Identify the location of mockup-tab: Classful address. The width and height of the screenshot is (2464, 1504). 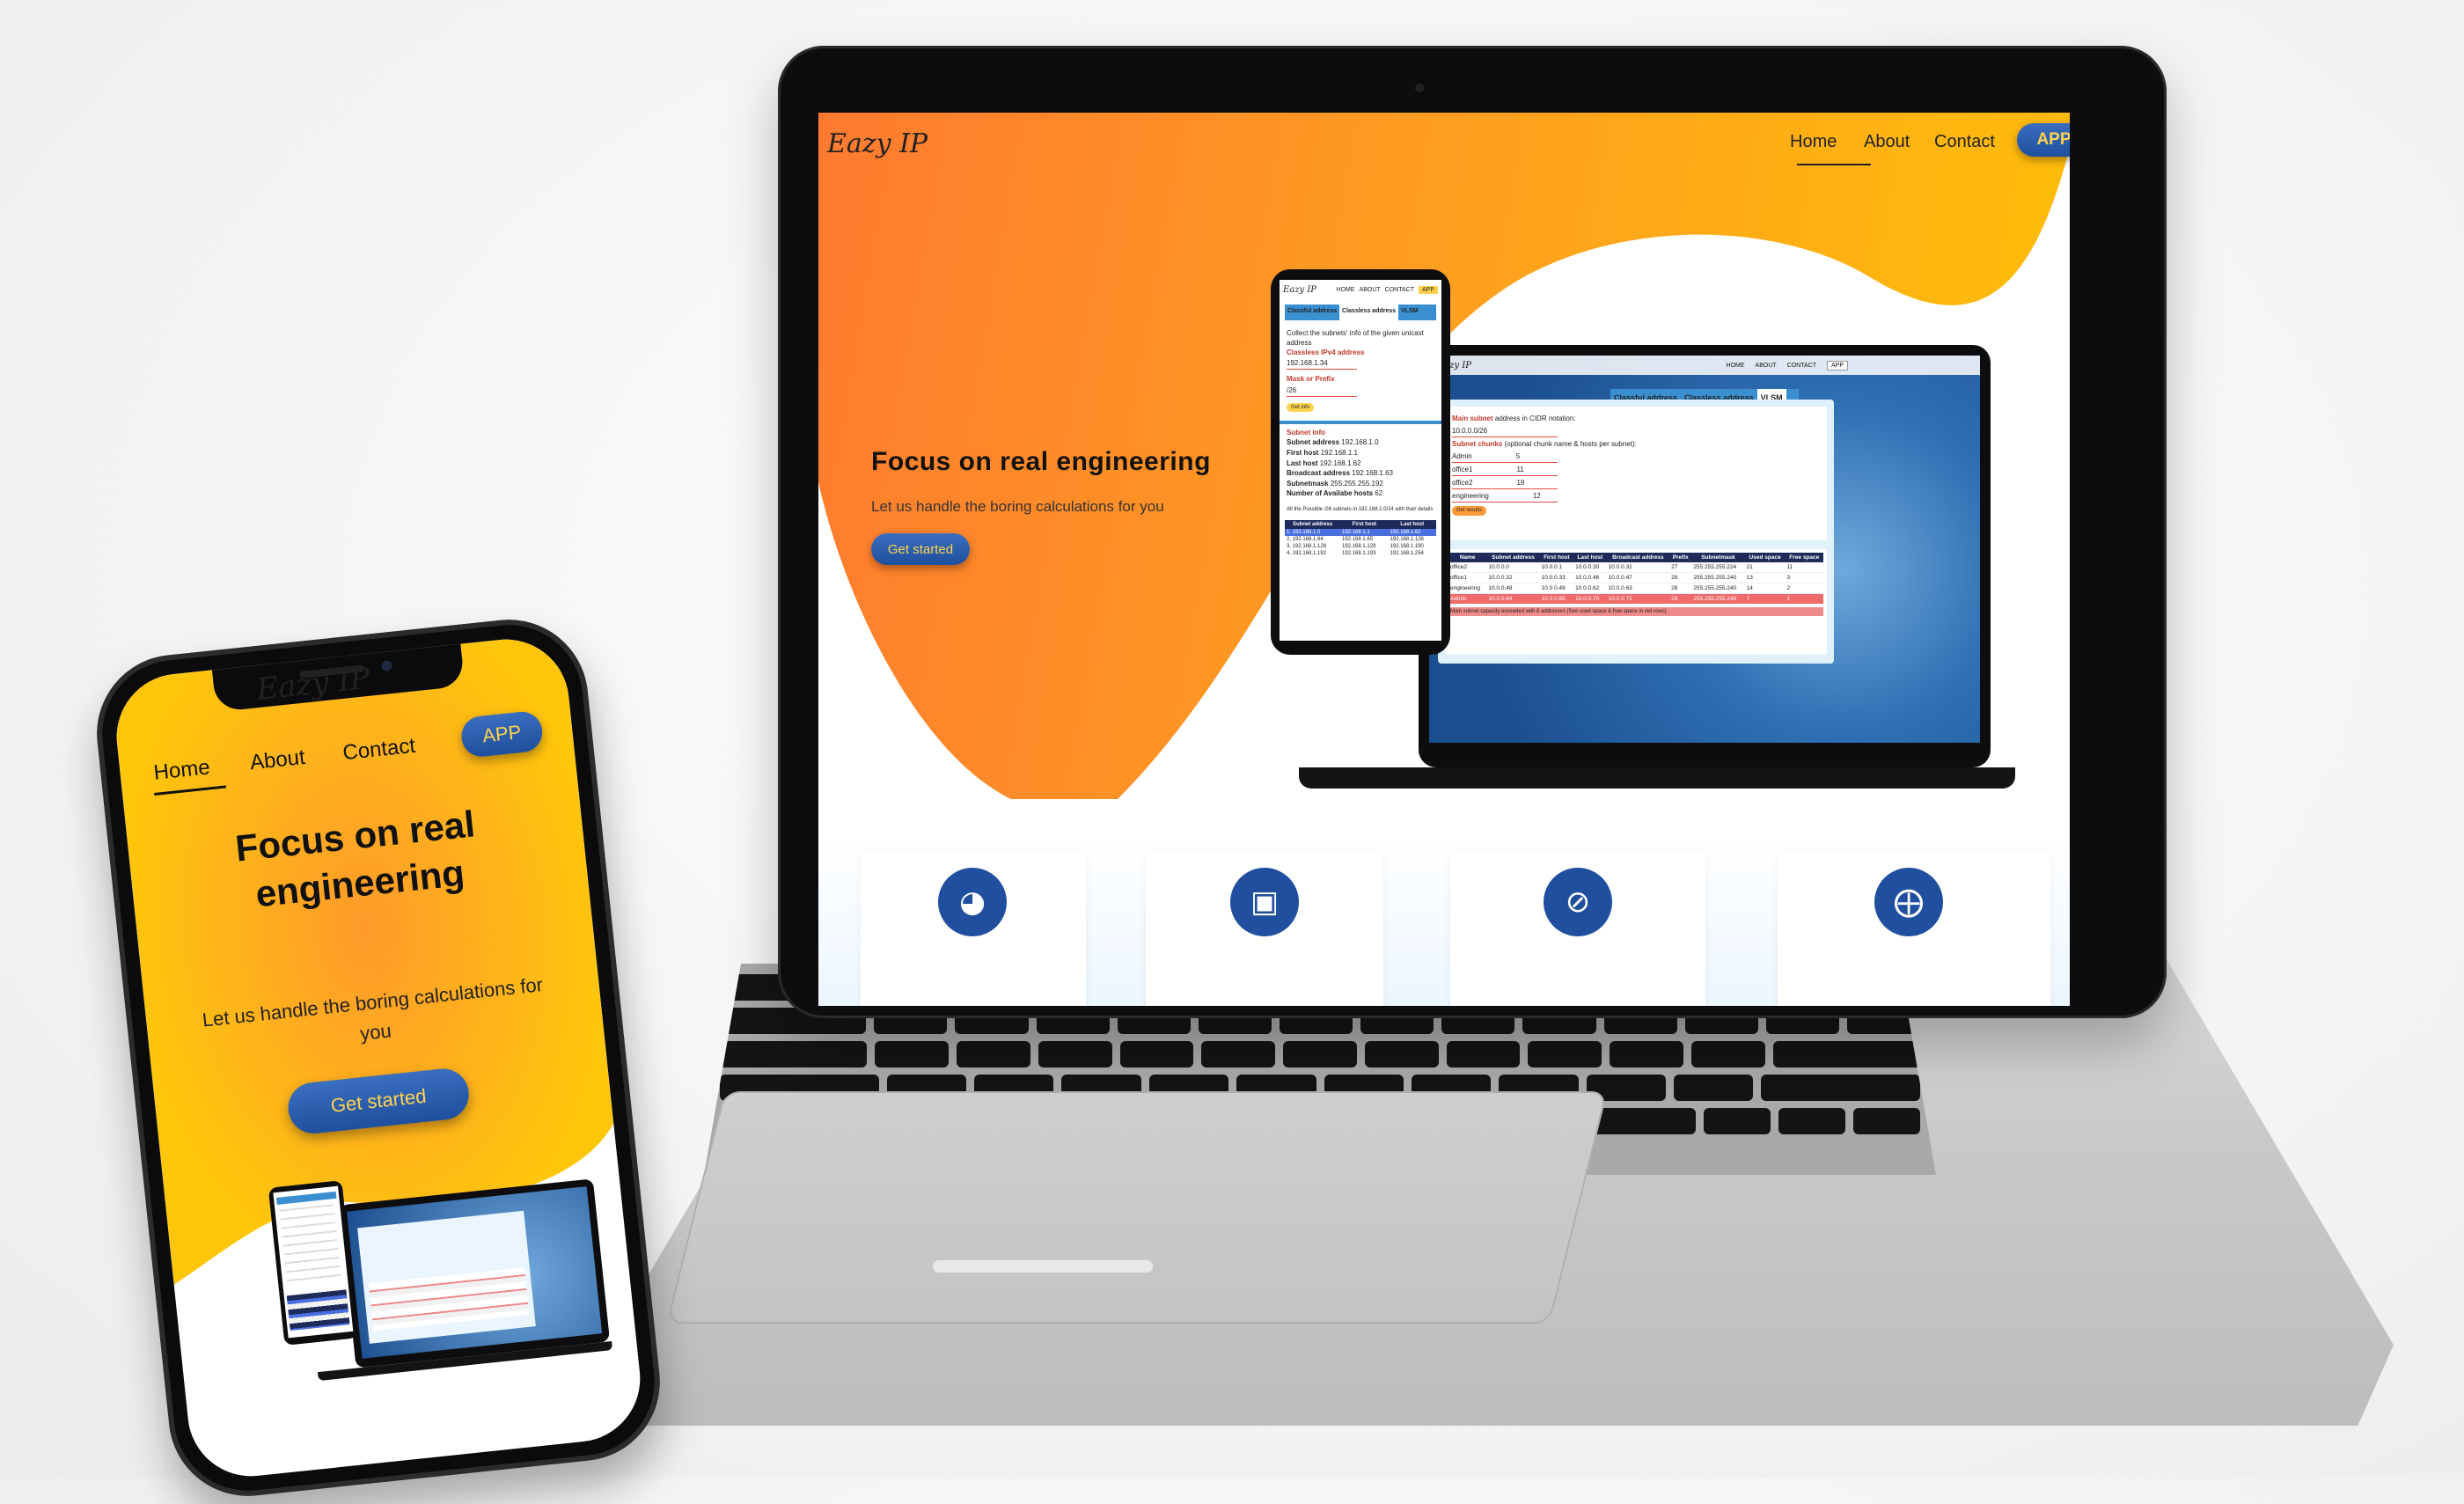
(1312, 311).